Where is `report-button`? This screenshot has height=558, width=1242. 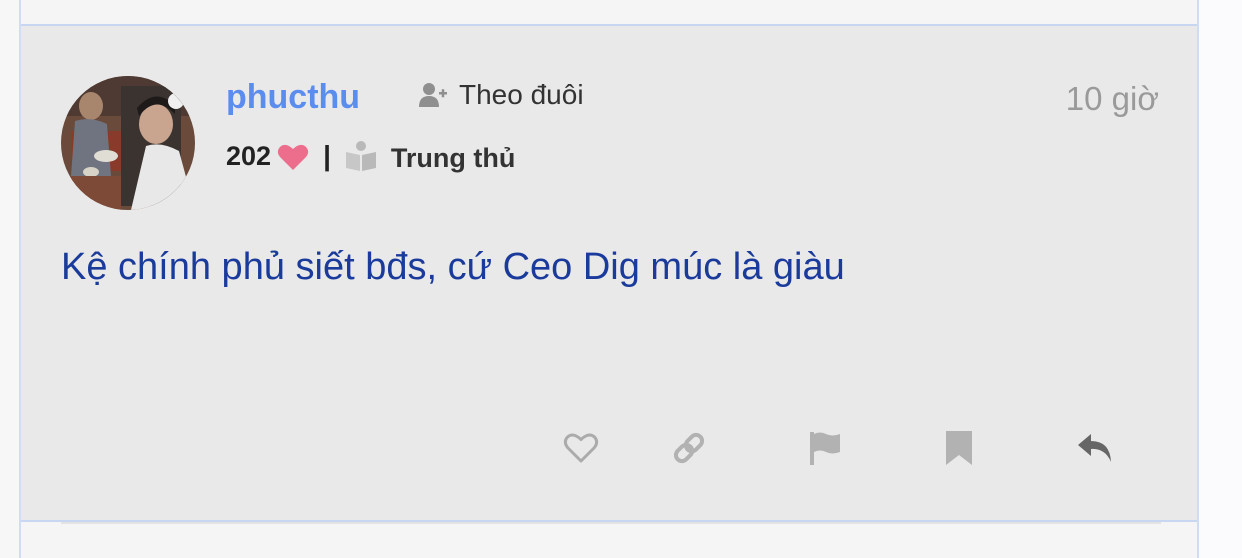
report-button is located at coordinates (825, 448).